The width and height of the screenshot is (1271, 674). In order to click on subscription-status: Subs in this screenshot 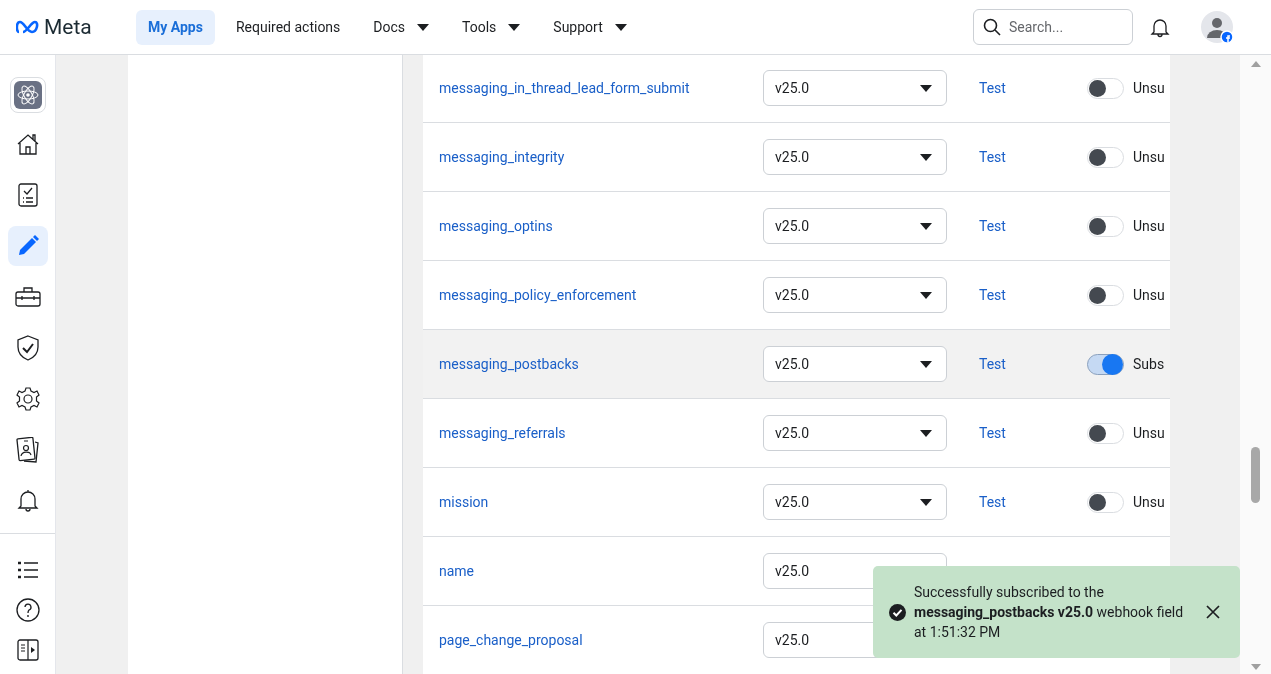, I will do `click(1149, 364)`.